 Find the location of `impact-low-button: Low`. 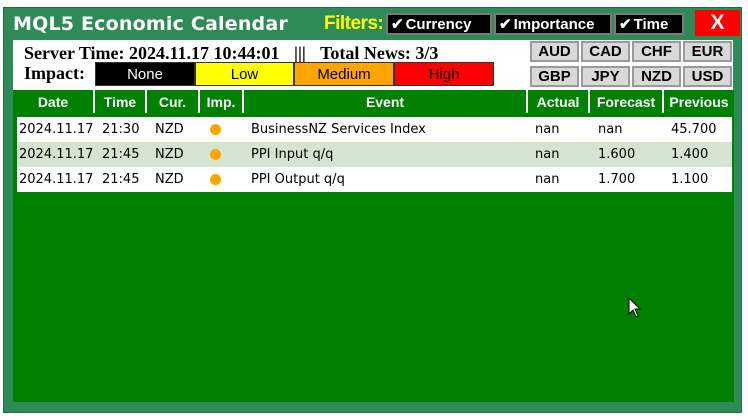

impact-low-button: Low is located at coordinates (244, 74).